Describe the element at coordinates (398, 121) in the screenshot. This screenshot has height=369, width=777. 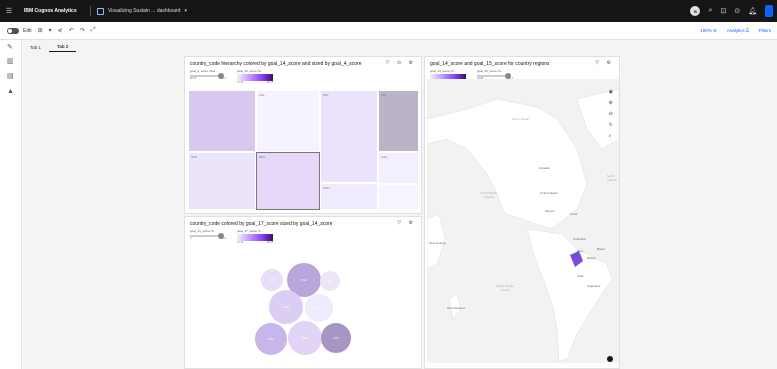
I see `treemap-tile: FIN` at that location.